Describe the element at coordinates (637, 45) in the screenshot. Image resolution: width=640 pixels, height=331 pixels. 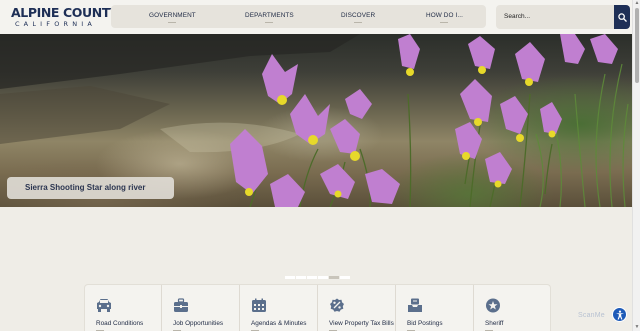
I see `scrollbar-thumb` at that location.